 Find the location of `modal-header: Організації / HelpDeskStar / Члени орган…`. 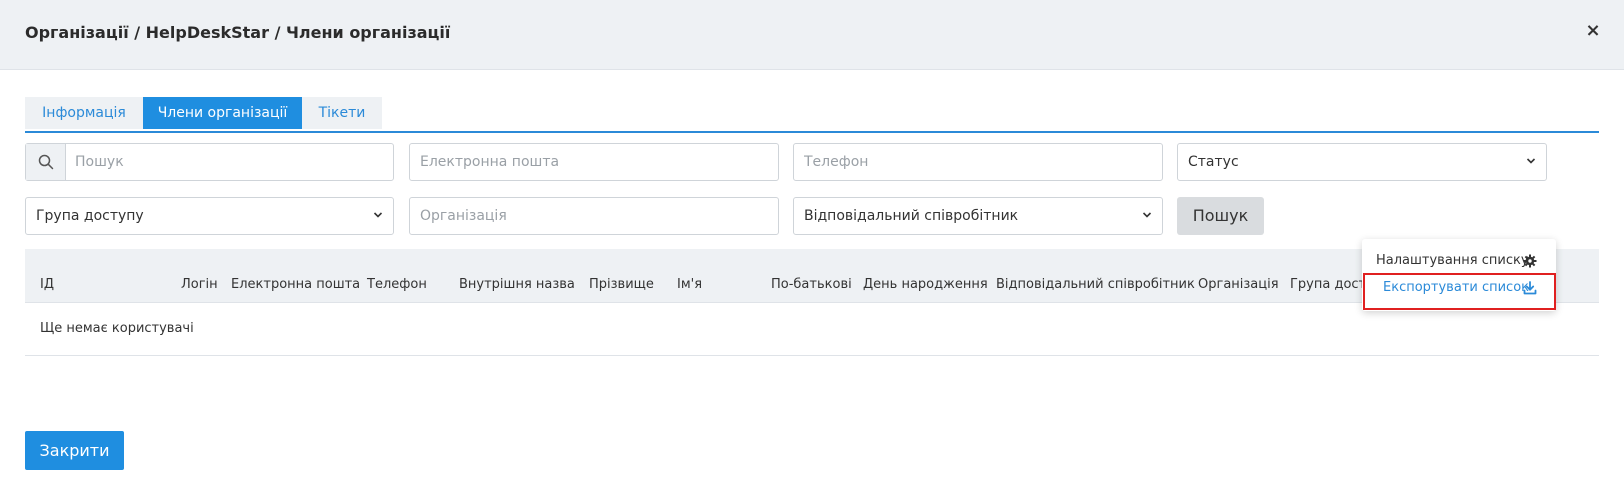

modal-header: Організації / HelpDeskStar / Члени орган… is located at coordinates (812, 35).